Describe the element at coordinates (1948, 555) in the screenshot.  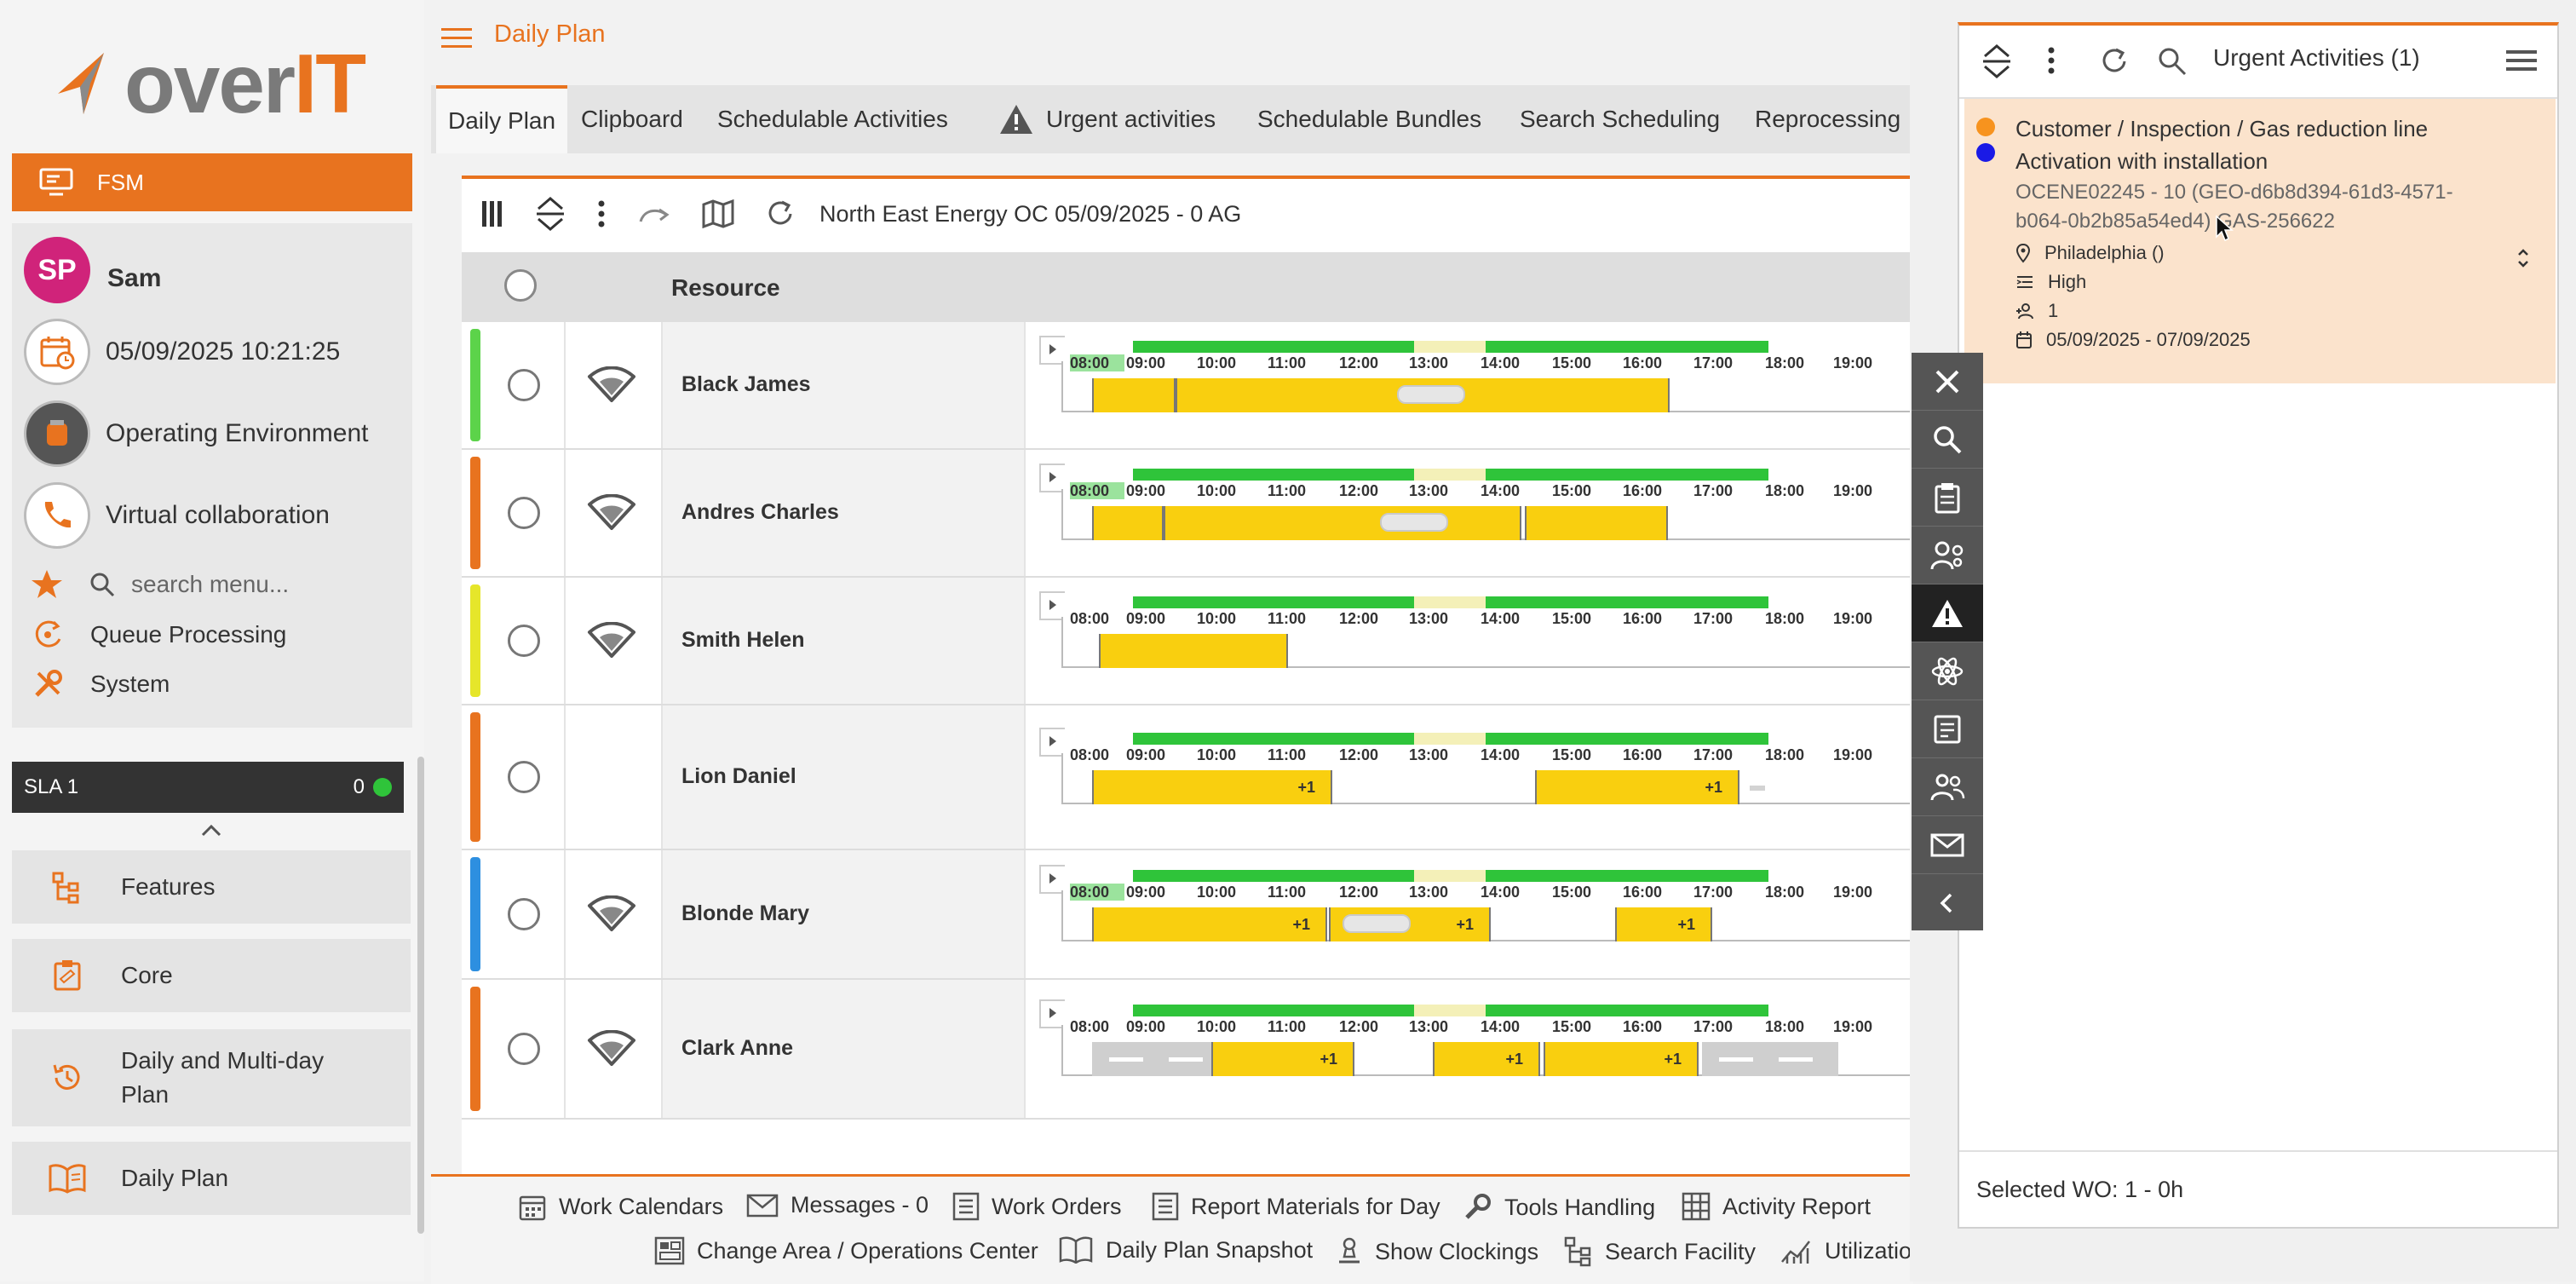
I see `technician-settings-icon` at that location.